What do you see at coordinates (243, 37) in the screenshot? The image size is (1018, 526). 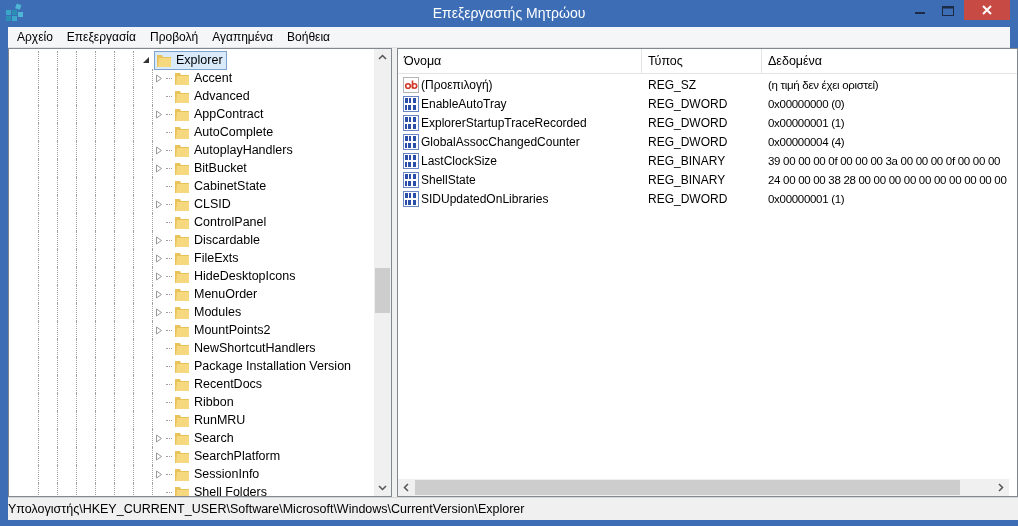 I see `menu-item: Αγαπημένα` at bounding box center [243, 37].